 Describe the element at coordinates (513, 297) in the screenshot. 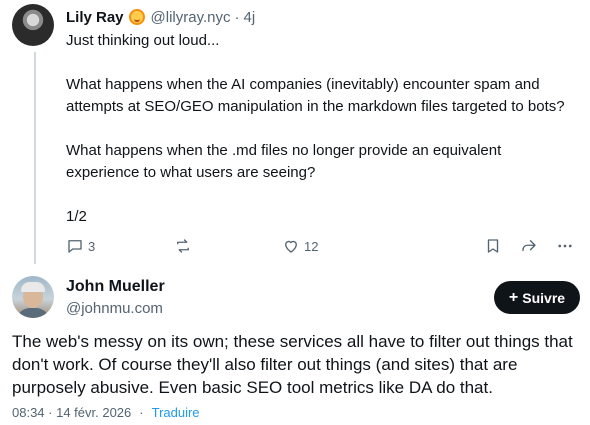

I see `plus-icon: +` at that location.